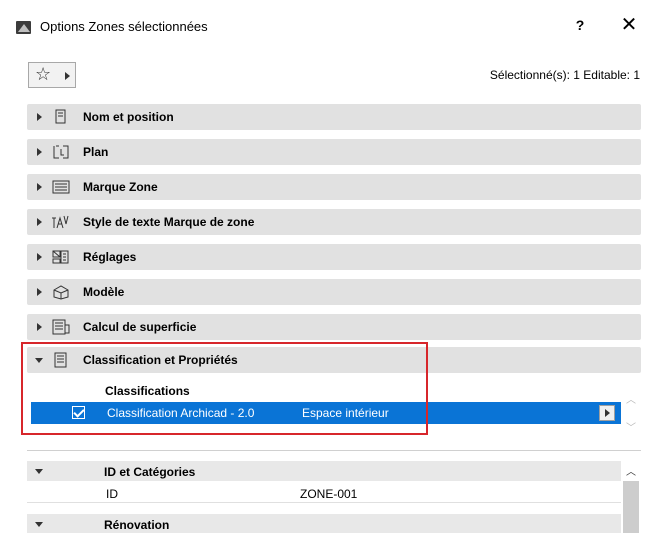 The height and width of the screenshot is (533, 652). I want to click on model-icon, so click(61, 292).